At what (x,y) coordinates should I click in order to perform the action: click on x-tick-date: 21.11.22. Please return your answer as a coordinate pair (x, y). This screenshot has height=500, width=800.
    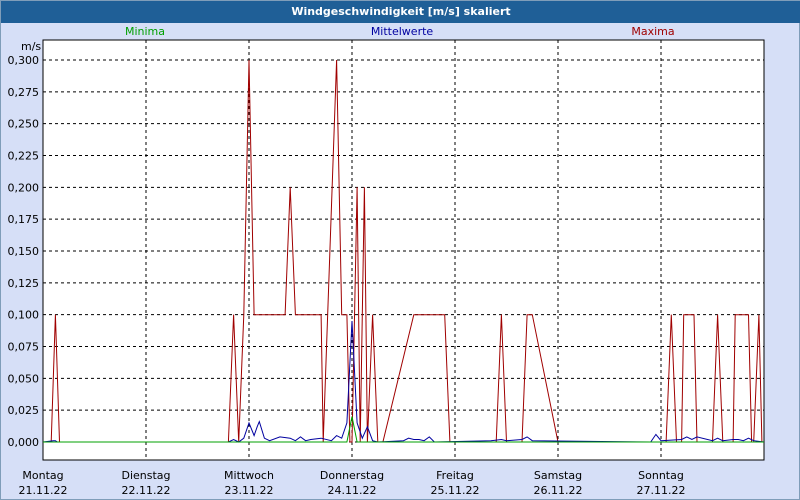
    Looking at the image, I should click on (43, 490).